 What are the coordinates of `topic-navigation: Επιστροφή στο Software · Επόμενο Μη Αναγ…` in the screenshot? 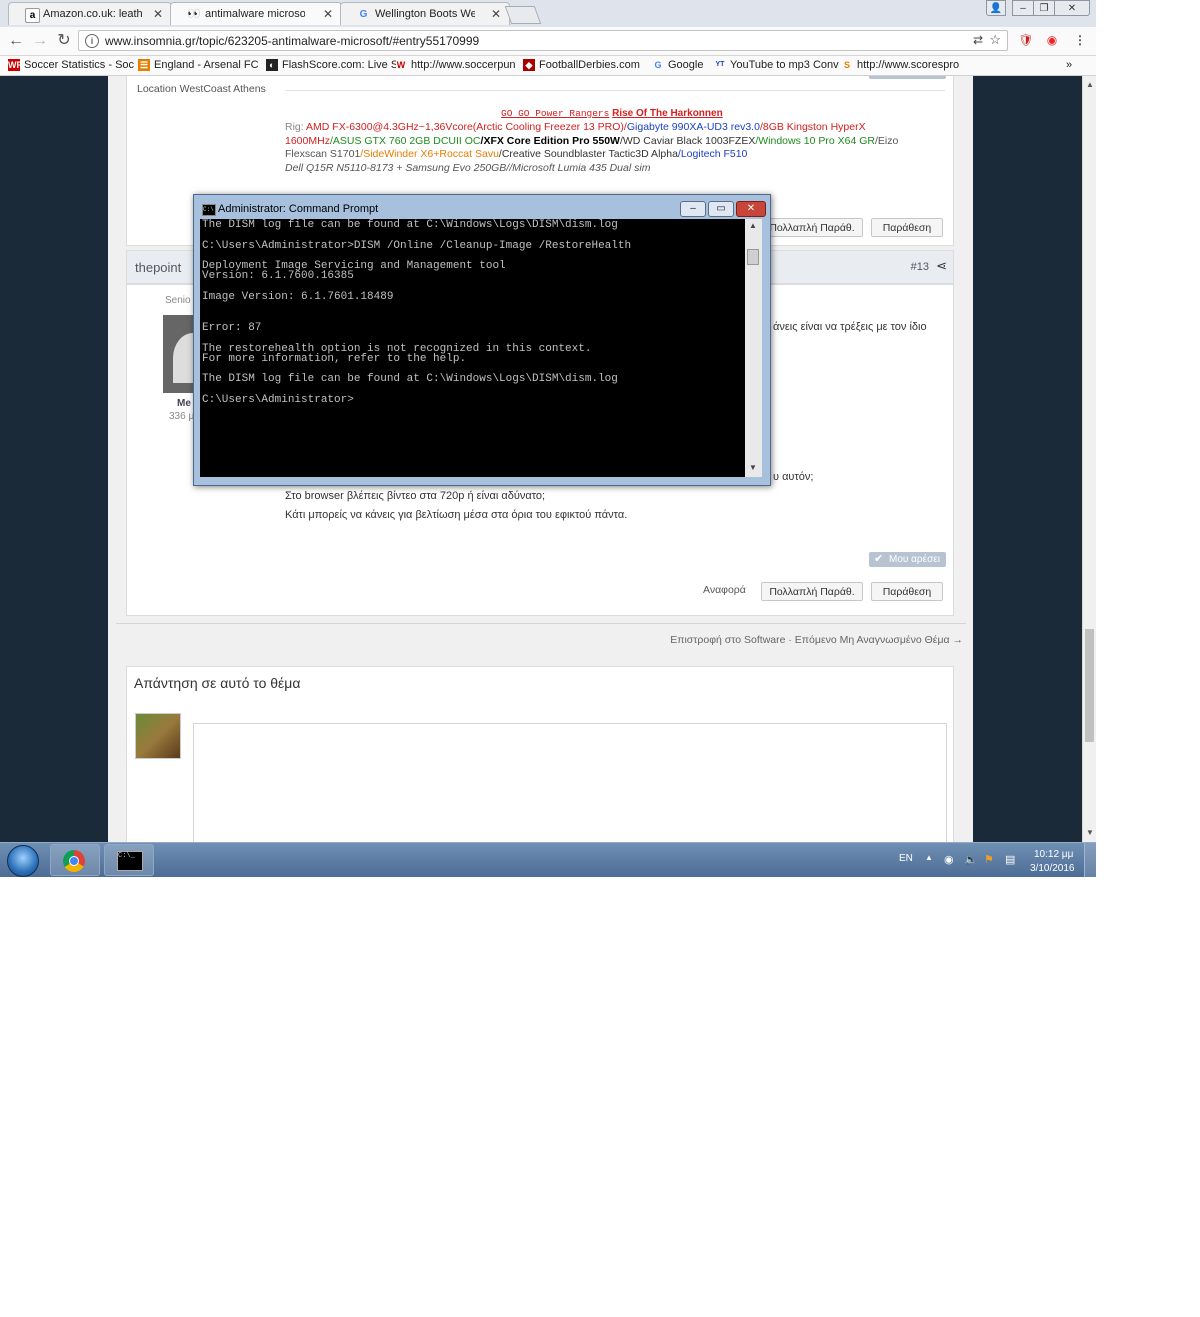 It's located at (816, 640).